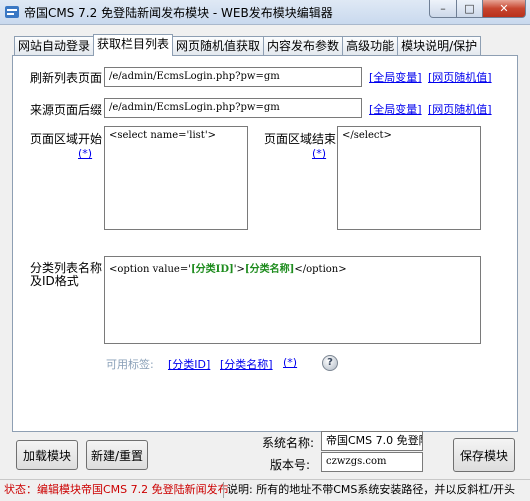  Describe the element at coordinates (239, 269) in the screenshot. I see `category-format-mid: '>` at that location.